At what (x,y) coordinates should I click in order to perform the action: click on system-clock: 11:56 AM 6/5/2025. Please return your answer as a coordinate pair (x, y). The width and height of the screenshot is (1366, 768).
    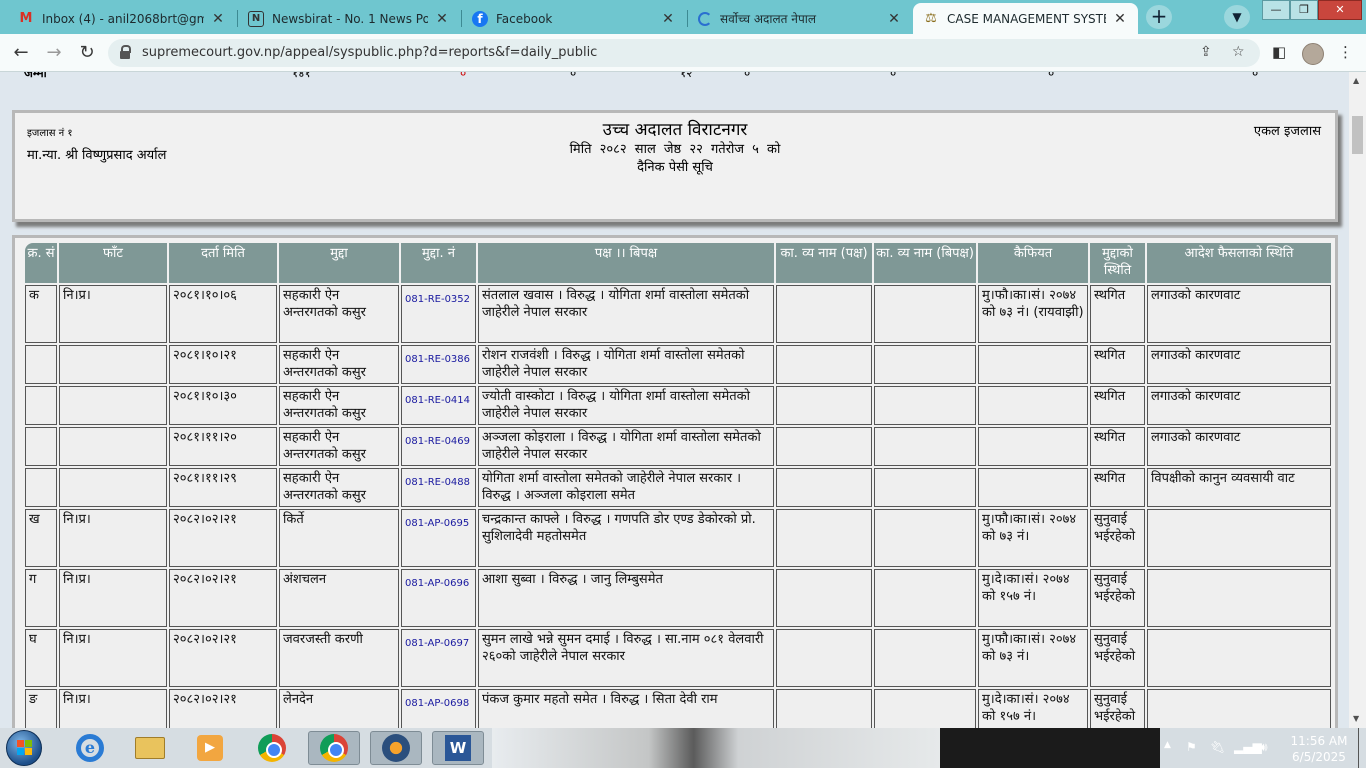
    Looking at the image, I should click on (1319, 749).